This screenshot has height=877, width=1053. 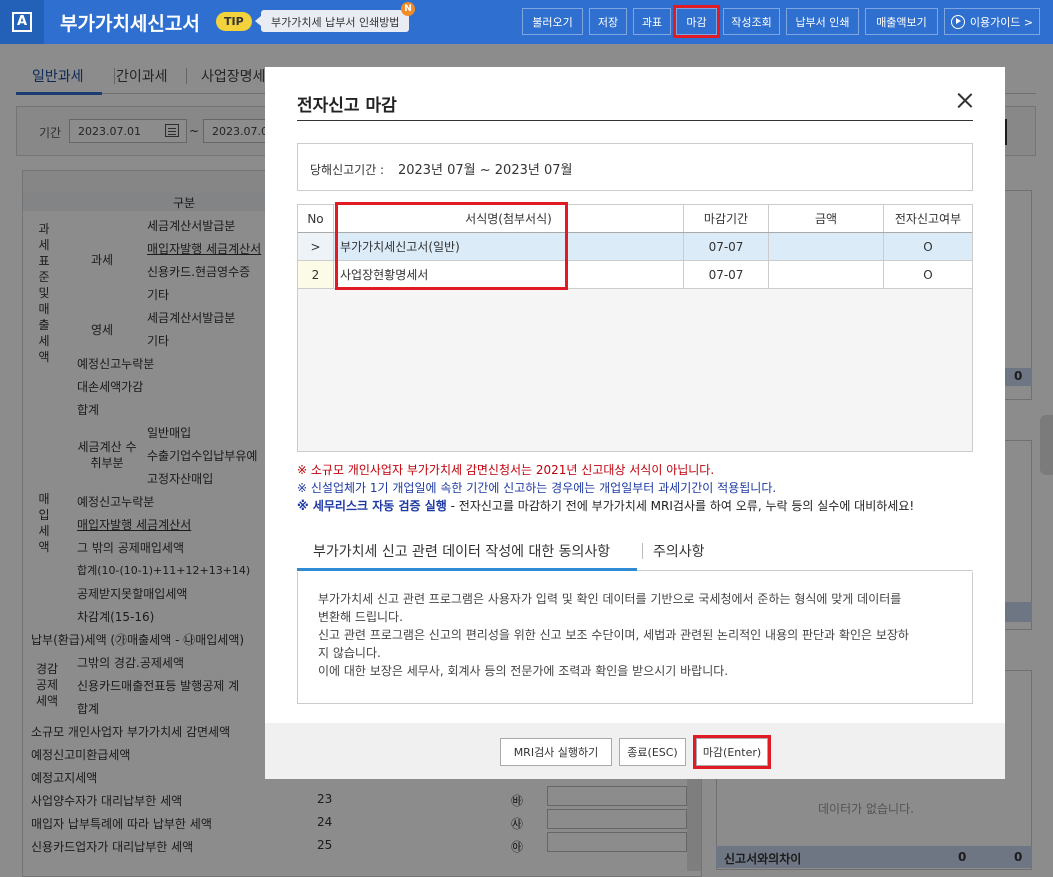 I want to click on filing-period-value: 2023년 07월 ~ 2023년 07월, so click(x=485, y=170).